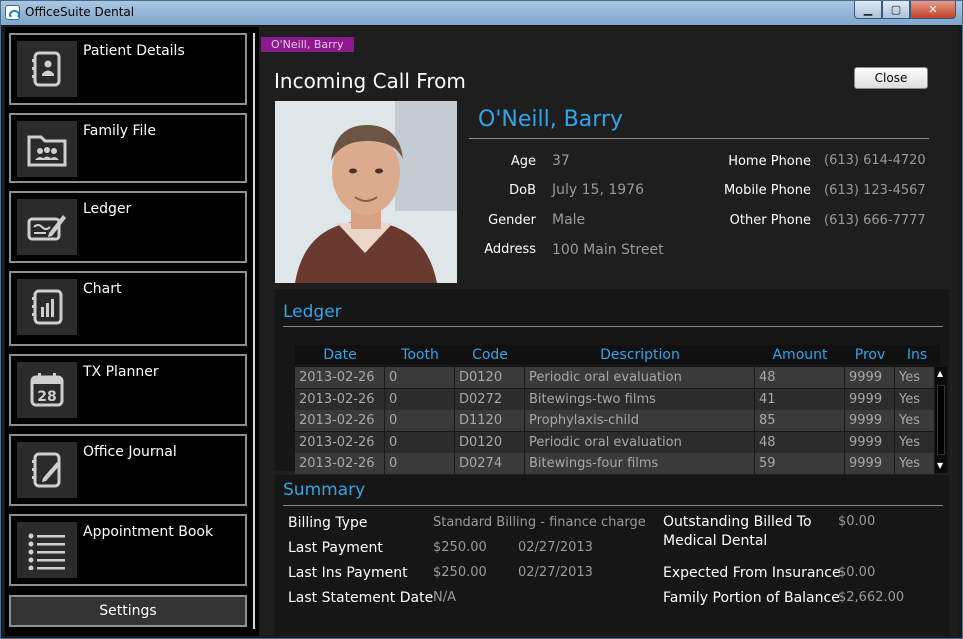 This screenshot has height=639, width=963. I want to click on sidebar-item-patient-details: Patient Details, so click(128, 69).